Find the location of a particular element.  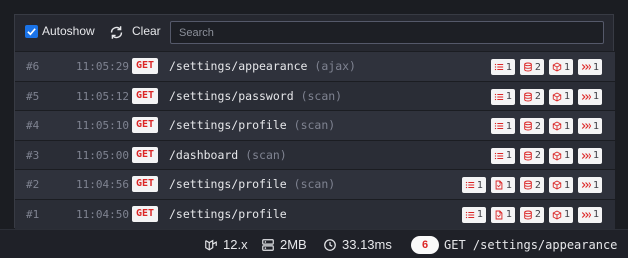

request-row: #3 11:05:00 GET/dashboard (scan) 1 2 1 1 is located at coordinates (315, 154).